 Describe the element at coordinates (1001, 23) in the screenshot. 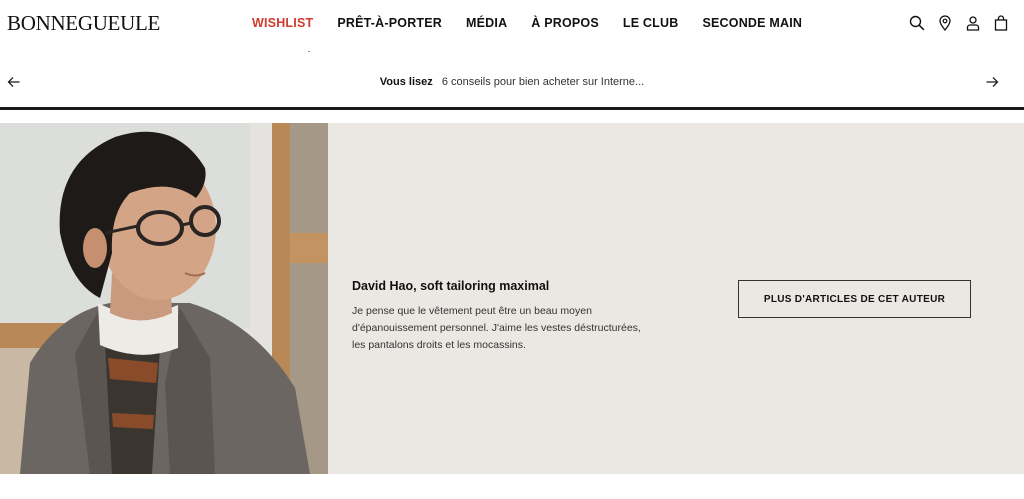

I see `shopping-bag-icon` at that location.